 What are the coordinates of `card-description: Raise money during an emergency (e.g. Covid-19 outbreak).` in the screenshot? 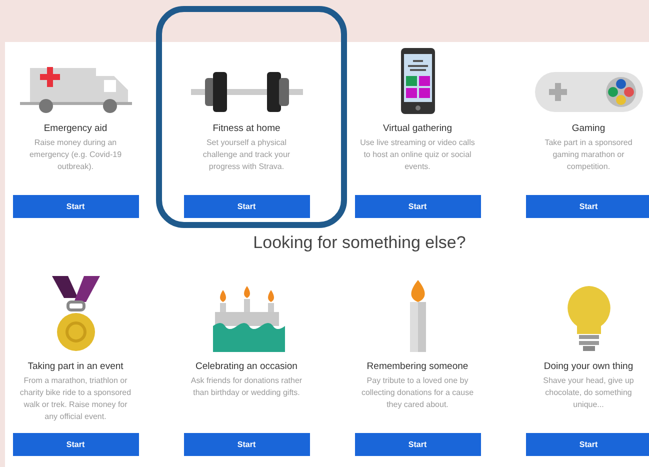 It's located at (75, 155).